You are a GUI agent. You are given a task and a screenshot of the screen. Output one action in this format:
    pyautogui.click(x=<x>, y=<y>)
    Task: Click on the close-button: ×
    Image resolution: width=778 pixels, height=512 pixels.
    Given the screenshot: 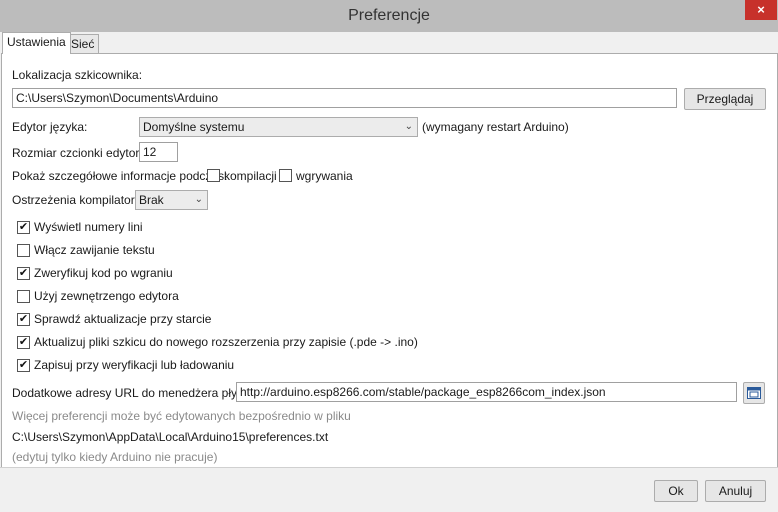 What is the action you would take?
    pyautogui.click(x=761, y=10)
    